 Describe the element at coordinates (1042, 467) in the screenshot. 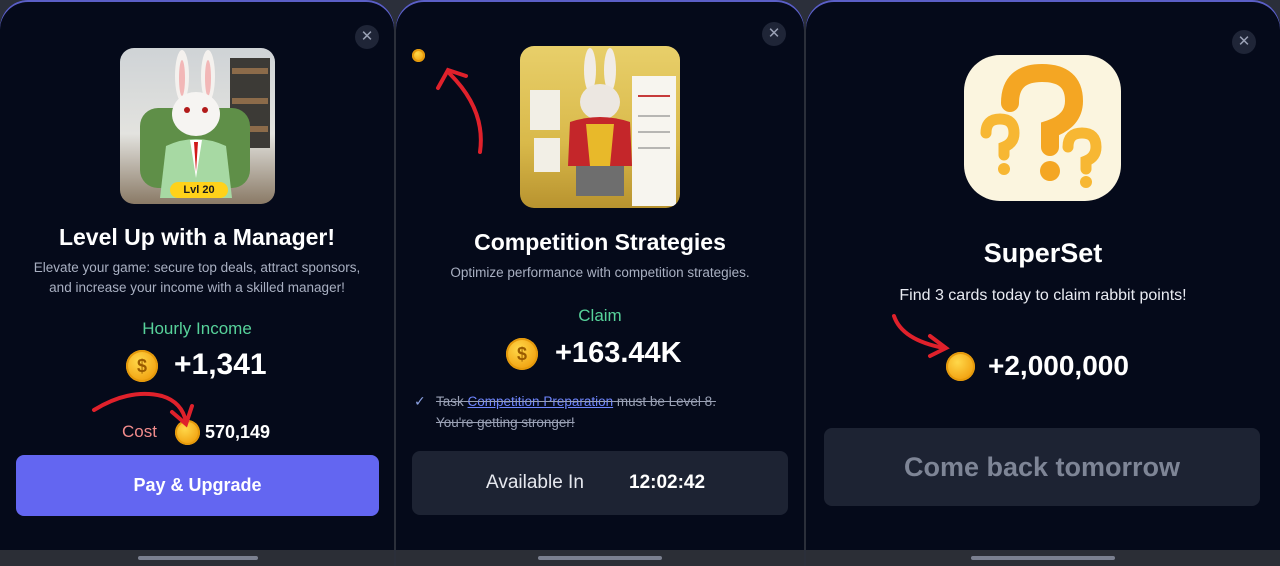

I see `come-back-tomorrow-button: Come back tomorrow` at that location.